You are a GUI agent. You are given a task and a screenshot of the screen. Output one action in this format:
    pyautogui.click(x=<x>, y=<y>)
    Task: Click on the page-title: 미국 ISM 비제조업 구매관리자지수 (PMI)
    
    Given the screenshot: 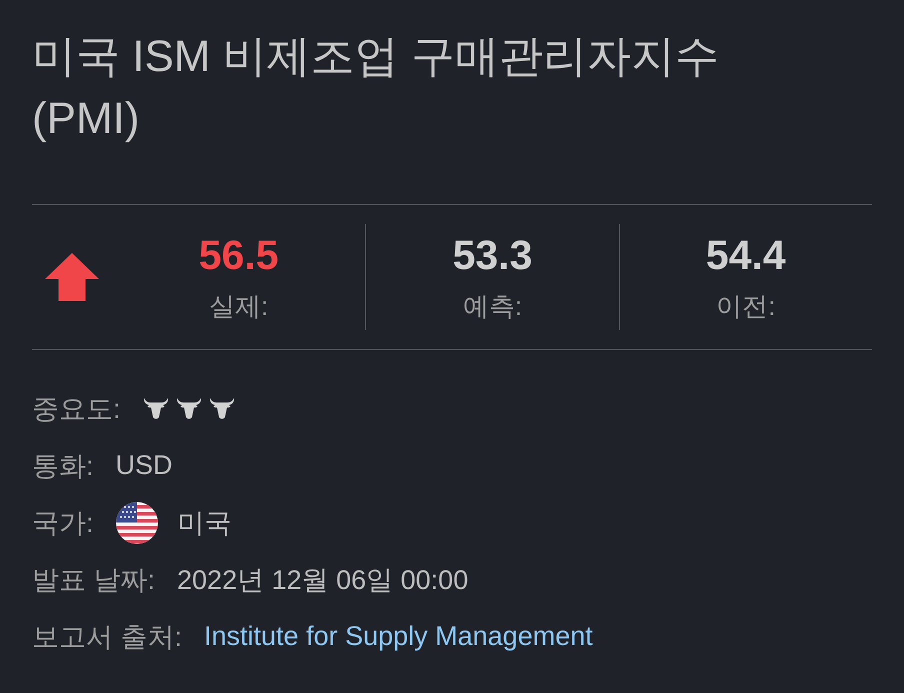 What is the action you would take?
    pyautogui.click(x=376, y=88)
    